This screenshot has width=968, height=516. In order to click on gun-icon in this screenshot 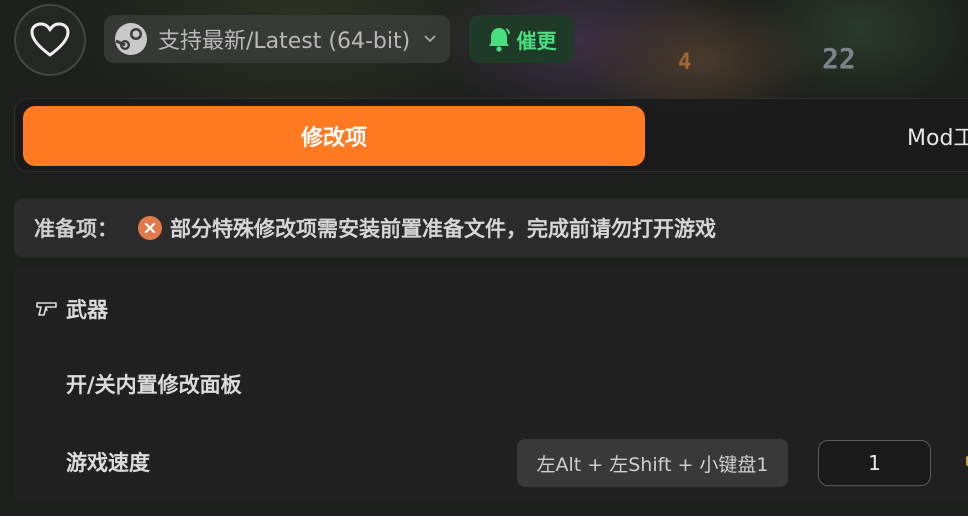, I will do `click(46, 309)`.